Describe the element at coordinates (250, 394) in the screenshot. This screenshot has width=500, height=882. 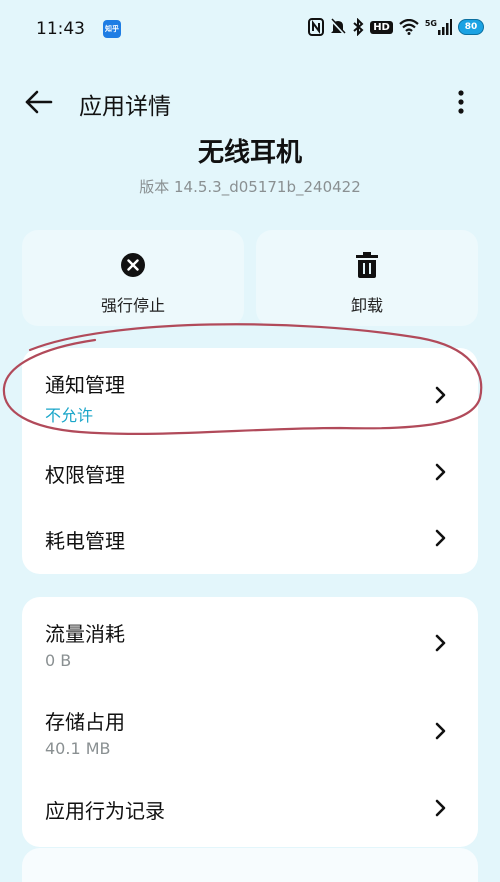
I see `settings-item-notifications: 通知管理 不允许` at that location.